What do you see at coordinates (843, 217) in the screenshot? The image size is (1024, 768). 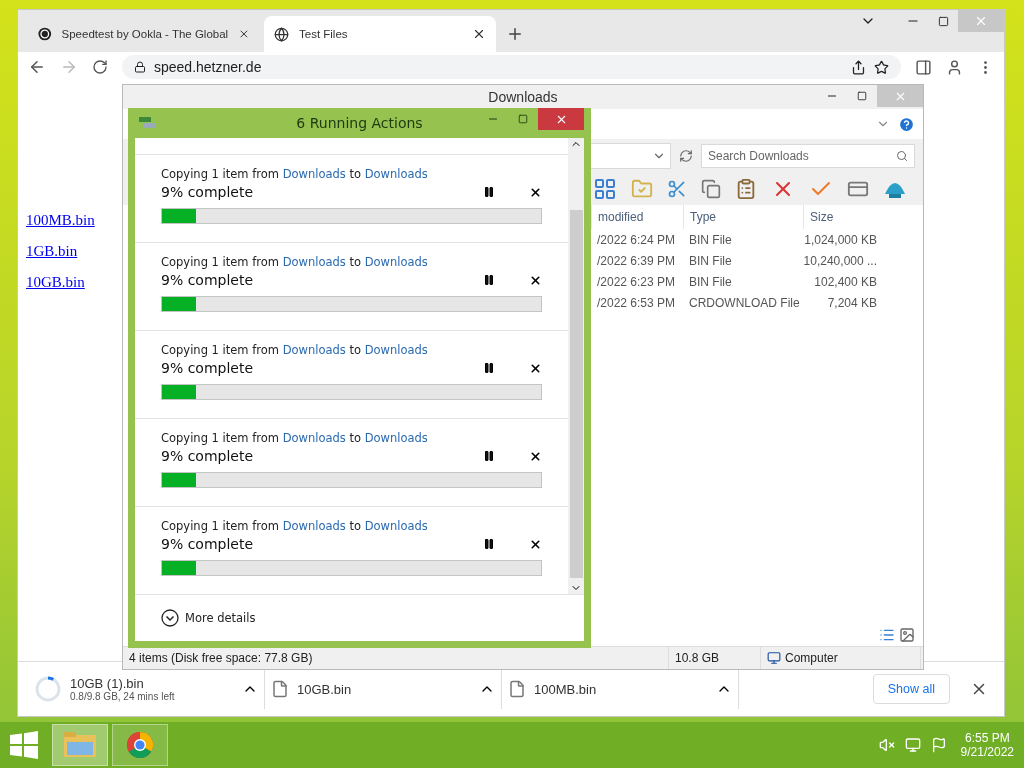 I see `column-header: Size` at bounding box center [843, 217].